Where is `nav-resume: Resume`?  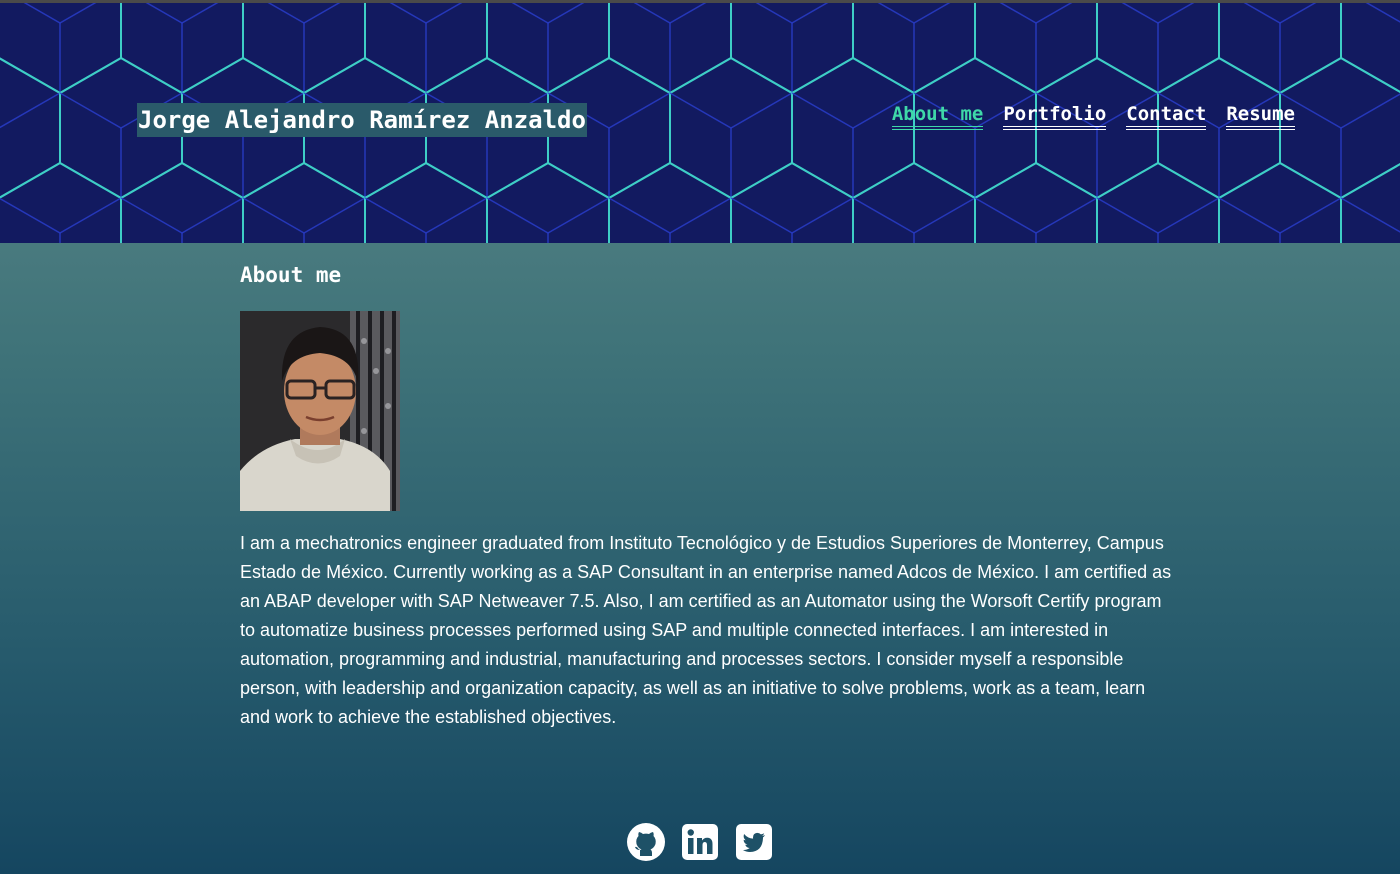
nav-resume: Resume is located at coordinates (1260, 116).